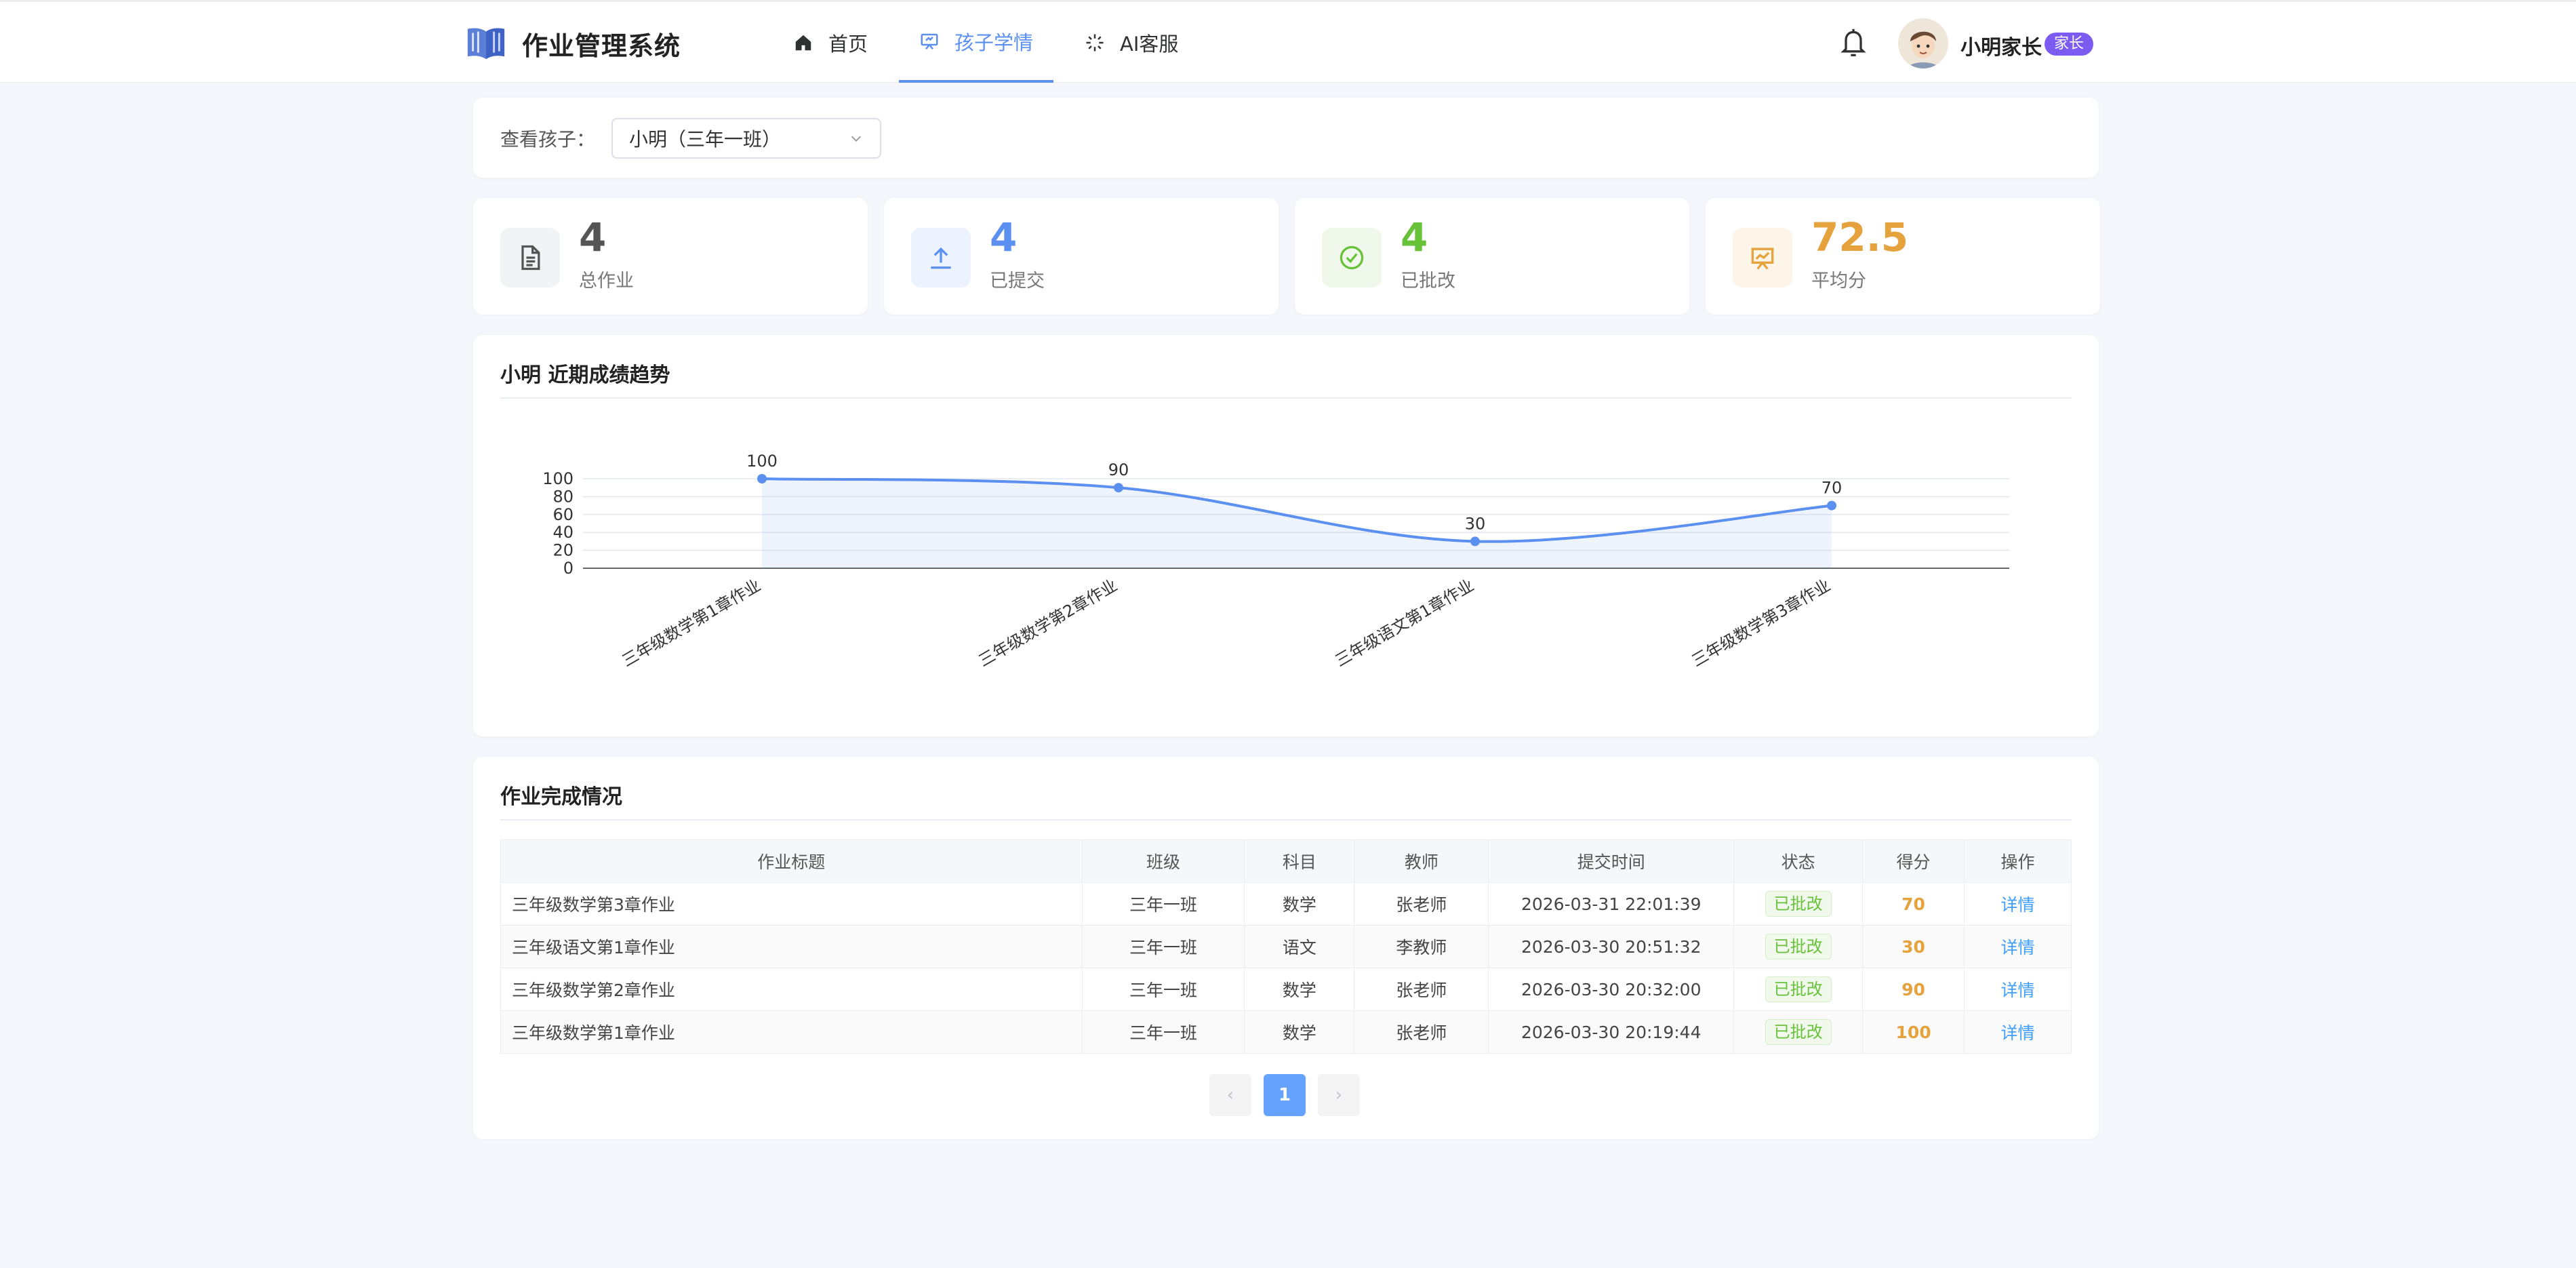 Image resolution: width=2576 pixels, height=1268 pixels. What do you see at coordinates (486, 44) in the screenshot?
I see `book-logo-icon` at bounding box center [486, 44].